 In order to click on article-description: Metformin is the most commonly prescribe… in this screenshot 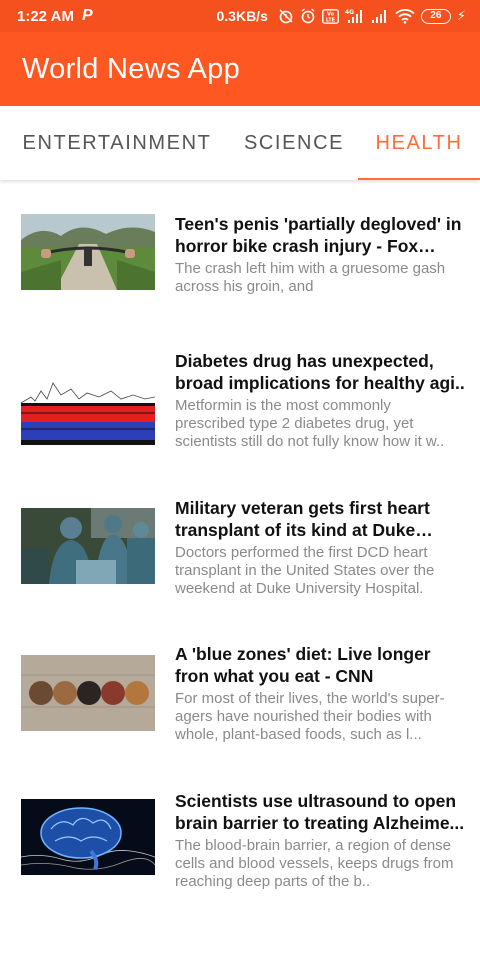, I will do `click(310, 423)`.